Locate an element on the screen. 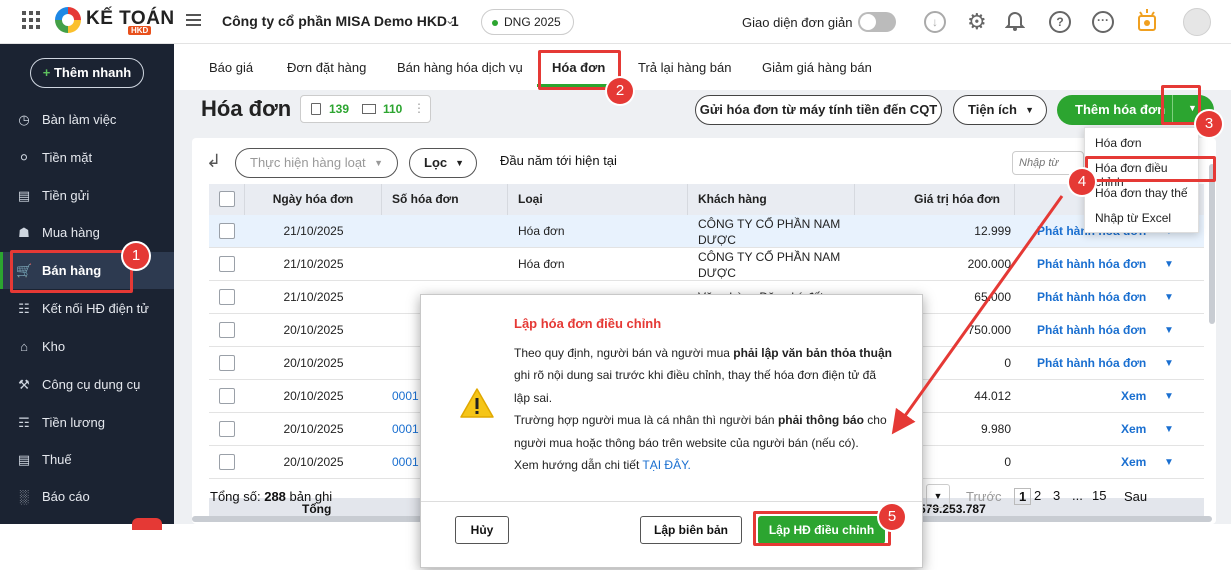  annotation-badge-5: 5 is located at coordinates (892, 517).